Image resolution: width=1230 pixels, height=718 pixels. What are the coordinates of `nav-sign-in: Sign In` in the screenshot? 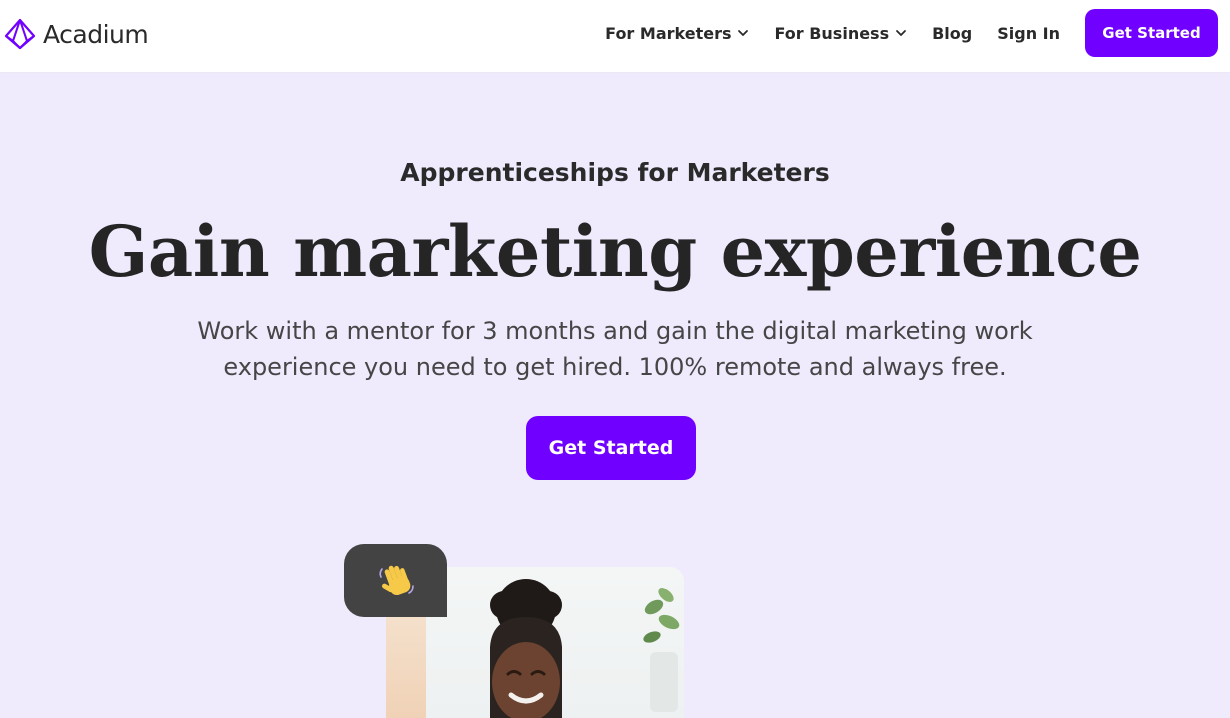 It's located at (1028, 33).